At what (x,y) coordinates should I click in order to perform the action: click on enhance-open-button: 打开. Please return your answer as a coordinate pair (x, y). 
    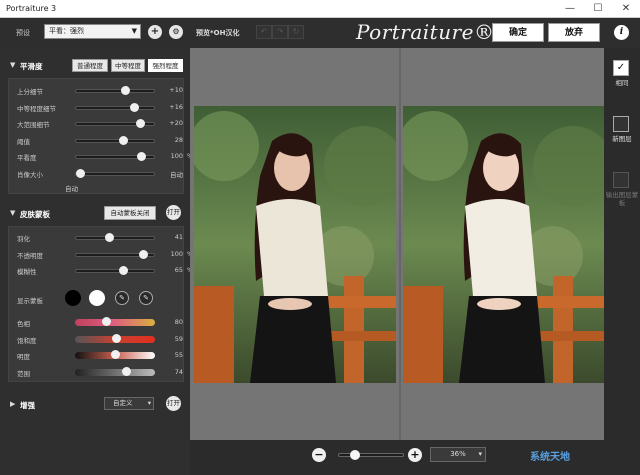
    Looking at the image, I should click on (173, 403).